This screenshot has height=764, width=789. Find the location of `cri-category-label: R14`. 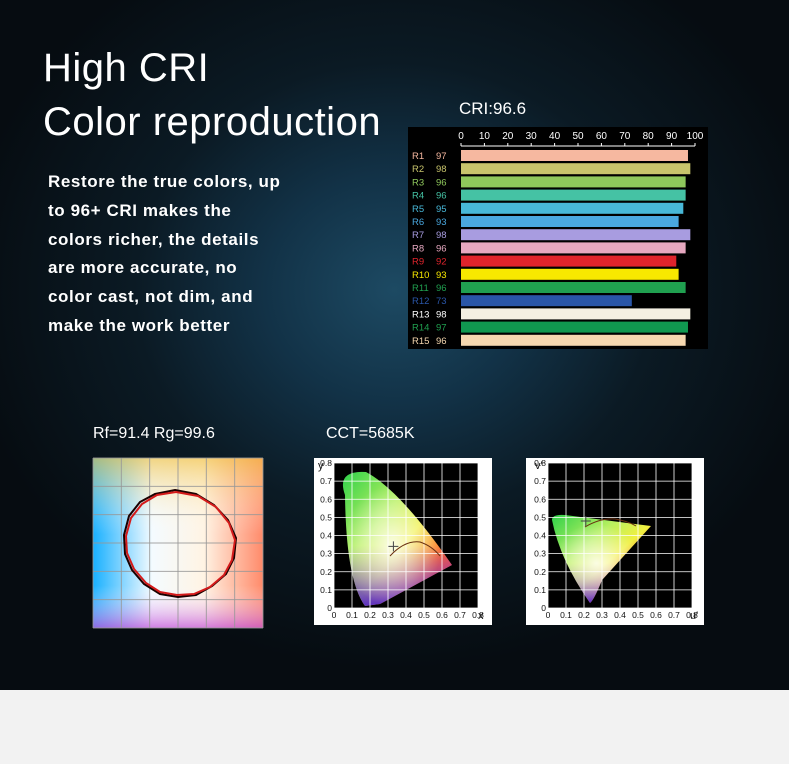

cri-category-label: R14 is located at coordinates (420, 328).